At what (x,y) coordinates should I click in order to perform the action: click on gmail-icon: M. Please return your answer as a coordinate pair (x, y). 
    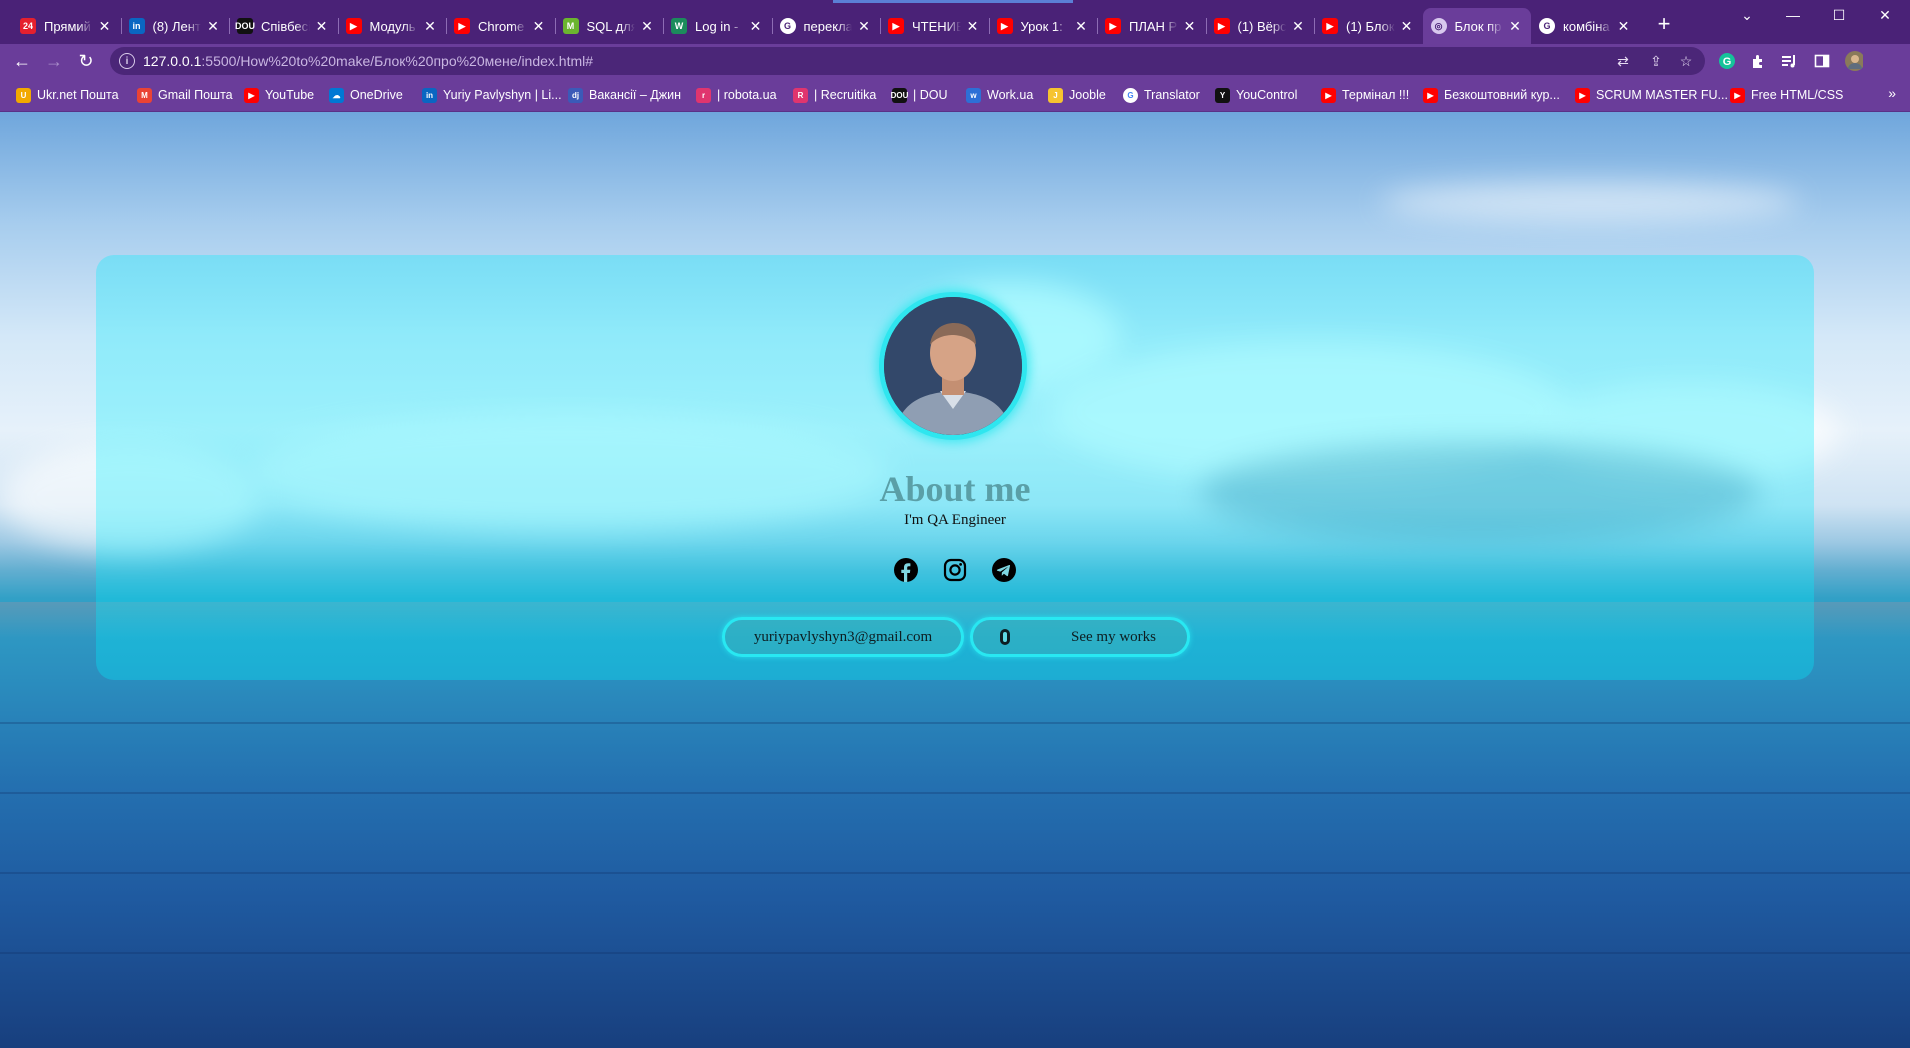
    Looking at the image, I should click on (144, 95).